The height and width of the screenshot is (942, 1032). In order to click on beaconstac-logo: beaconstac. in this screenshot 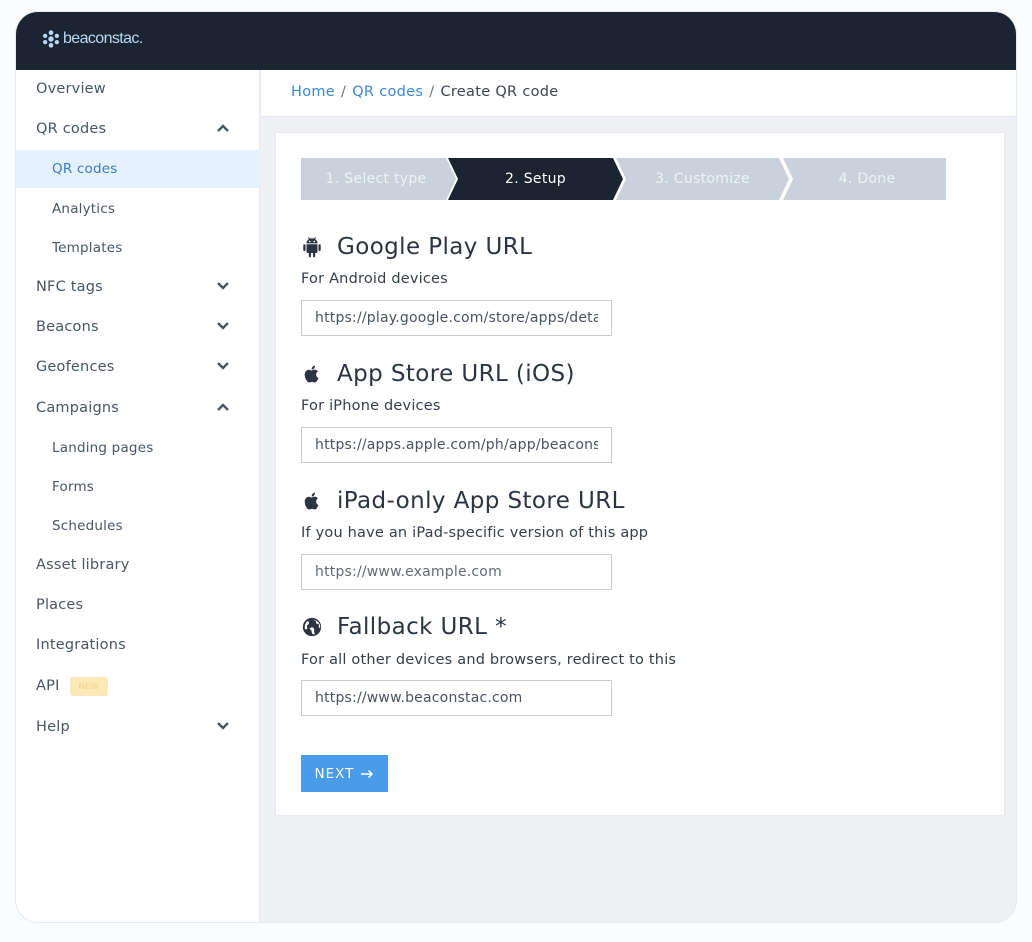, I will do `click(92, 39)`.